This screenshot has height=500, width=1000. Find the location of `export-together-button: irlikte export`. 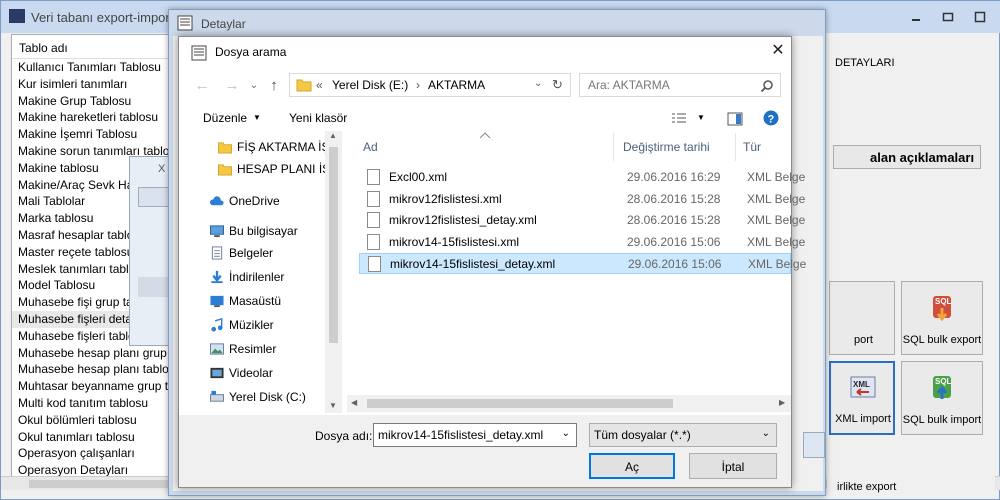

export-together-button: irlikte export is located at coordinates (904, 467).